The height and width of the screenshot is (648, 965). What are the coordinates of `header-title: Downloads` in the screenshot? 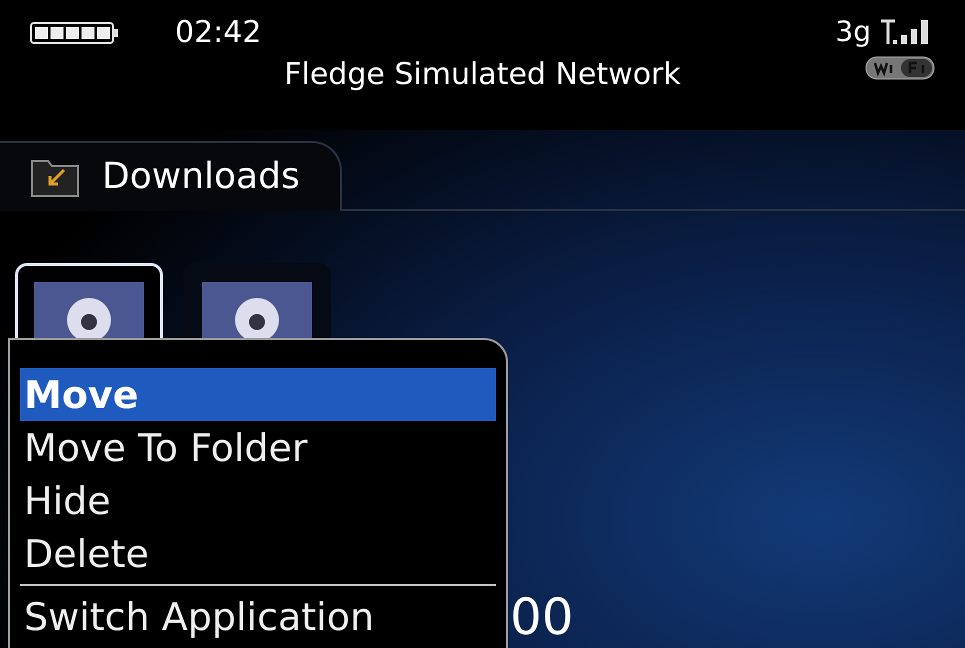 It's located at (201, 177).